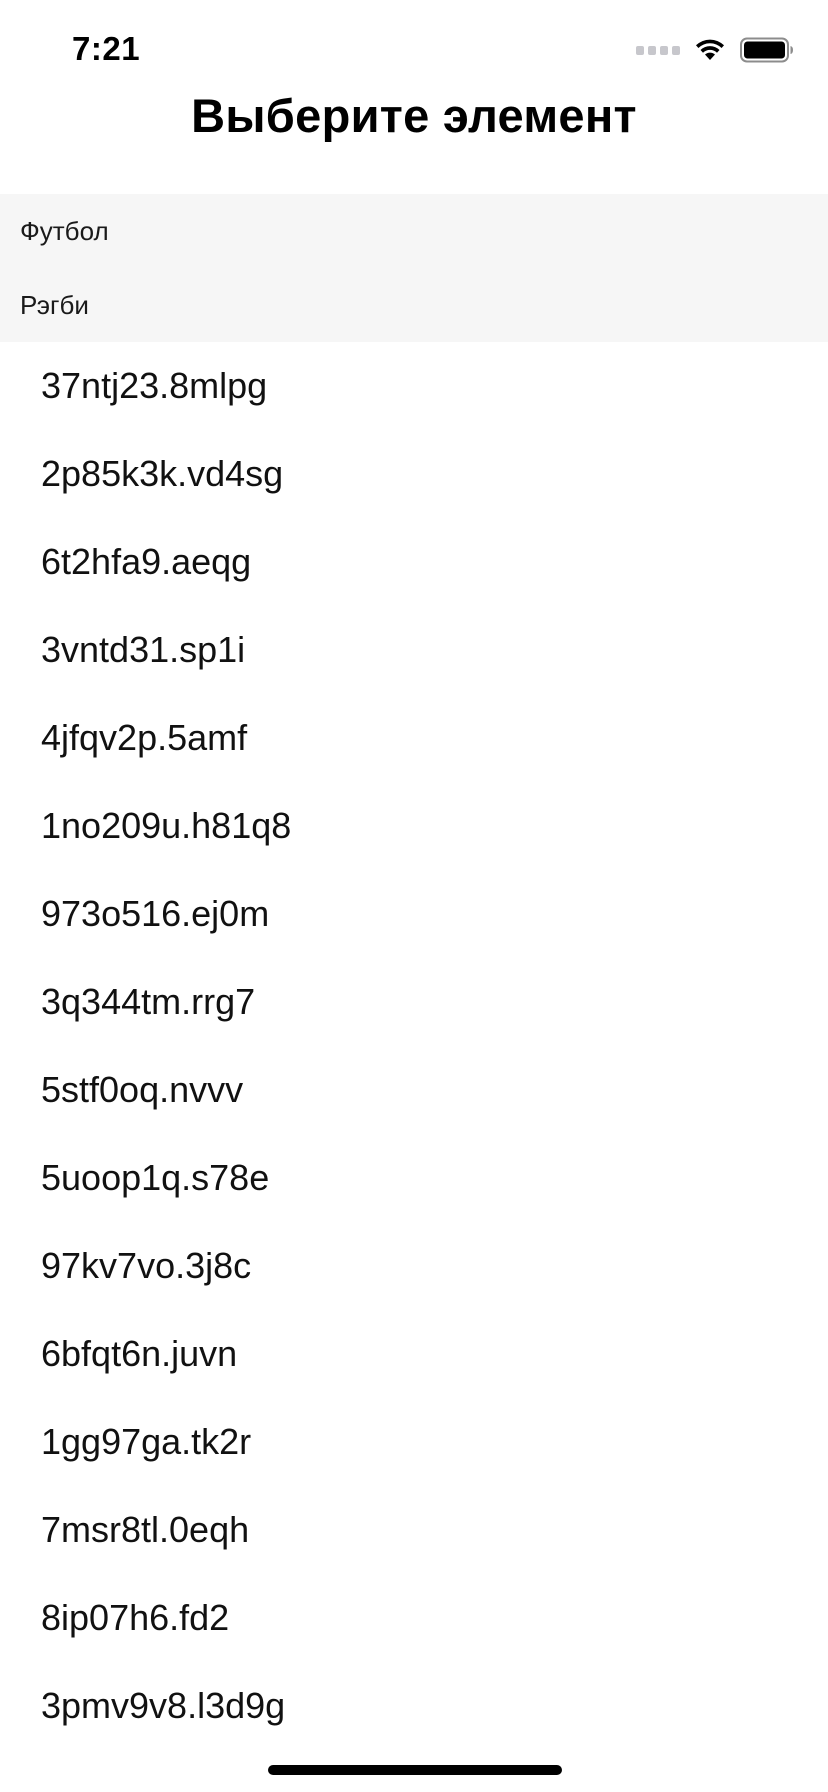 The height and width of the screenshot is (1792, 828). Describe the element at coordinates (163, 1705) in the screenshot. I see `list-item-label: 3pmv9v8.l3d9g` at that location.